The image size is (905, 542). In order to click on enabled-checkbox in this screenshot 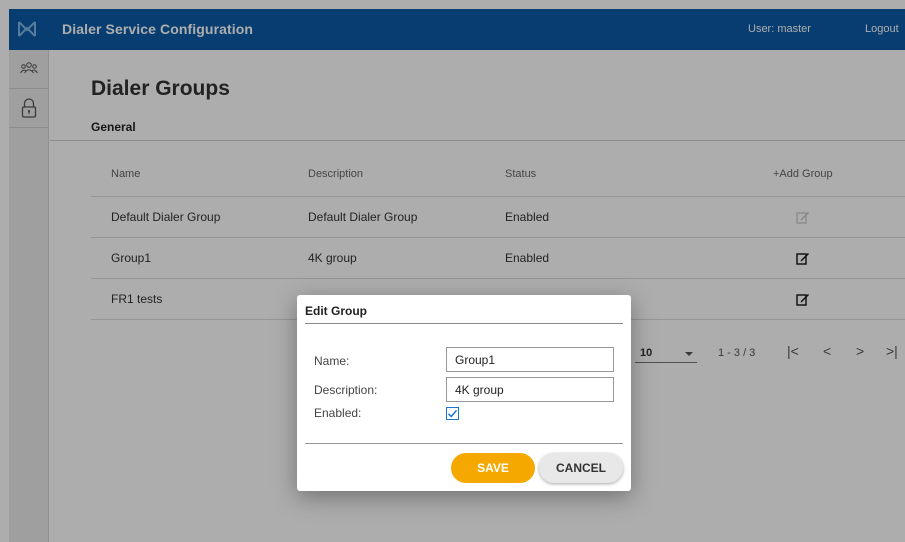, I will do `click(452, 413)`.